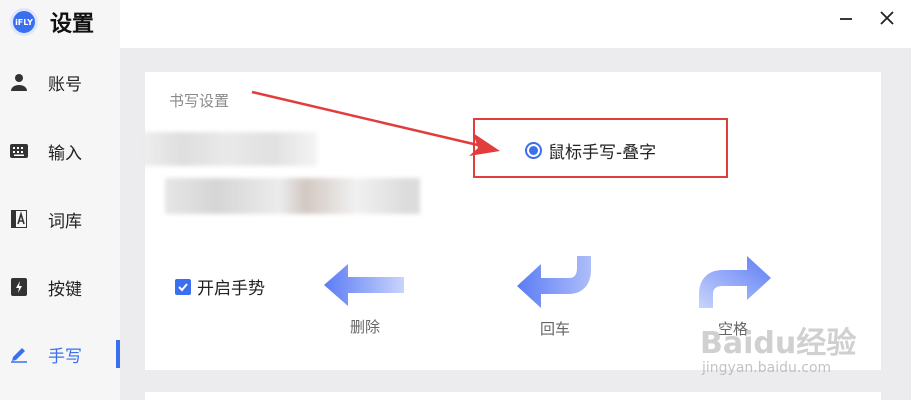 The width and height of the screenshot is (911, 400). I want to click on close-button, so click(887, 20).